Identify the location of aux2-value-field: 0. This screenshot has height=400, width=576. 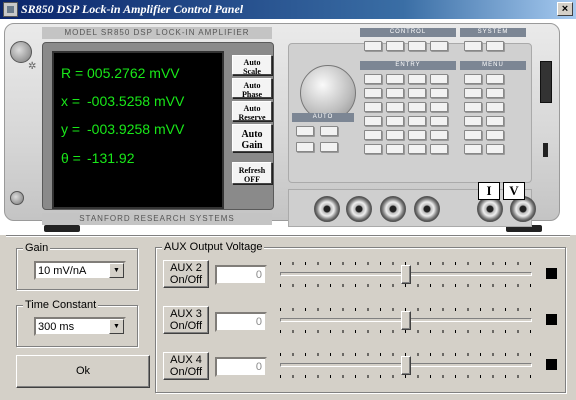
(241, 275).